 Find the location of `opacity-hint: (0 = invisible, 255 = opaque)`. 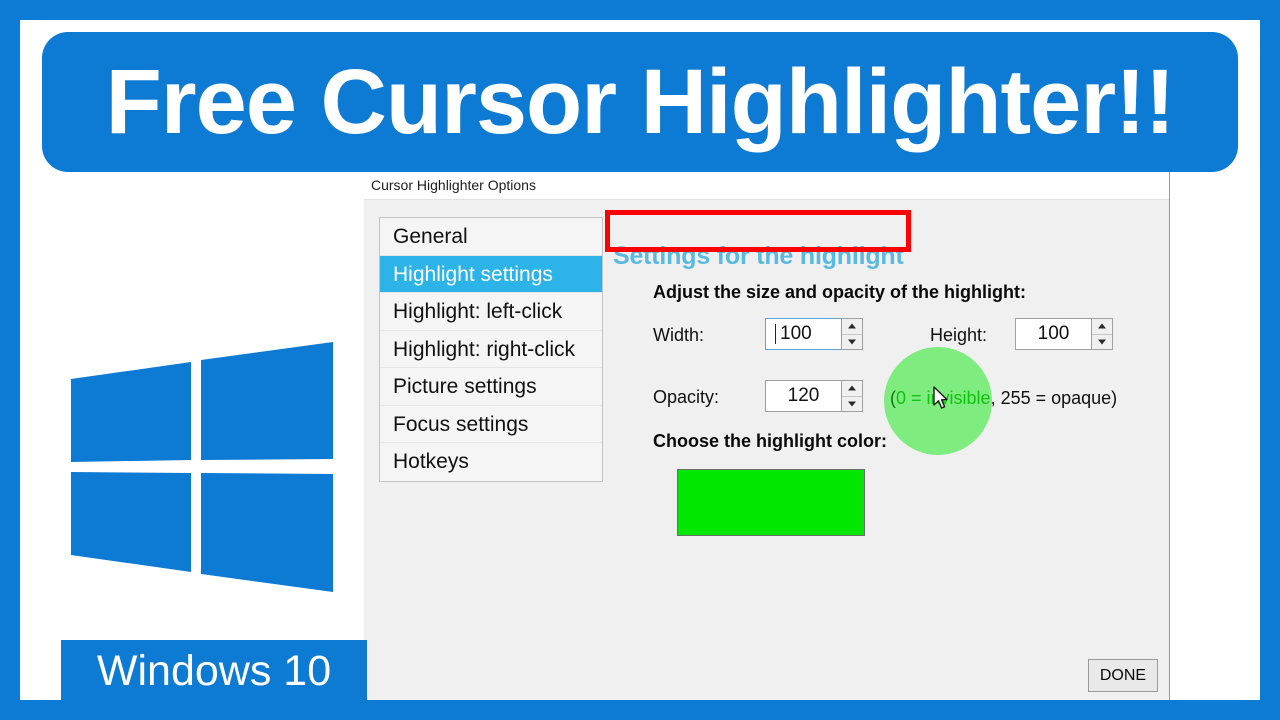

opacity-hint: (0 = invisible, 255 = opaque) is located at coordinates (1003, 398).